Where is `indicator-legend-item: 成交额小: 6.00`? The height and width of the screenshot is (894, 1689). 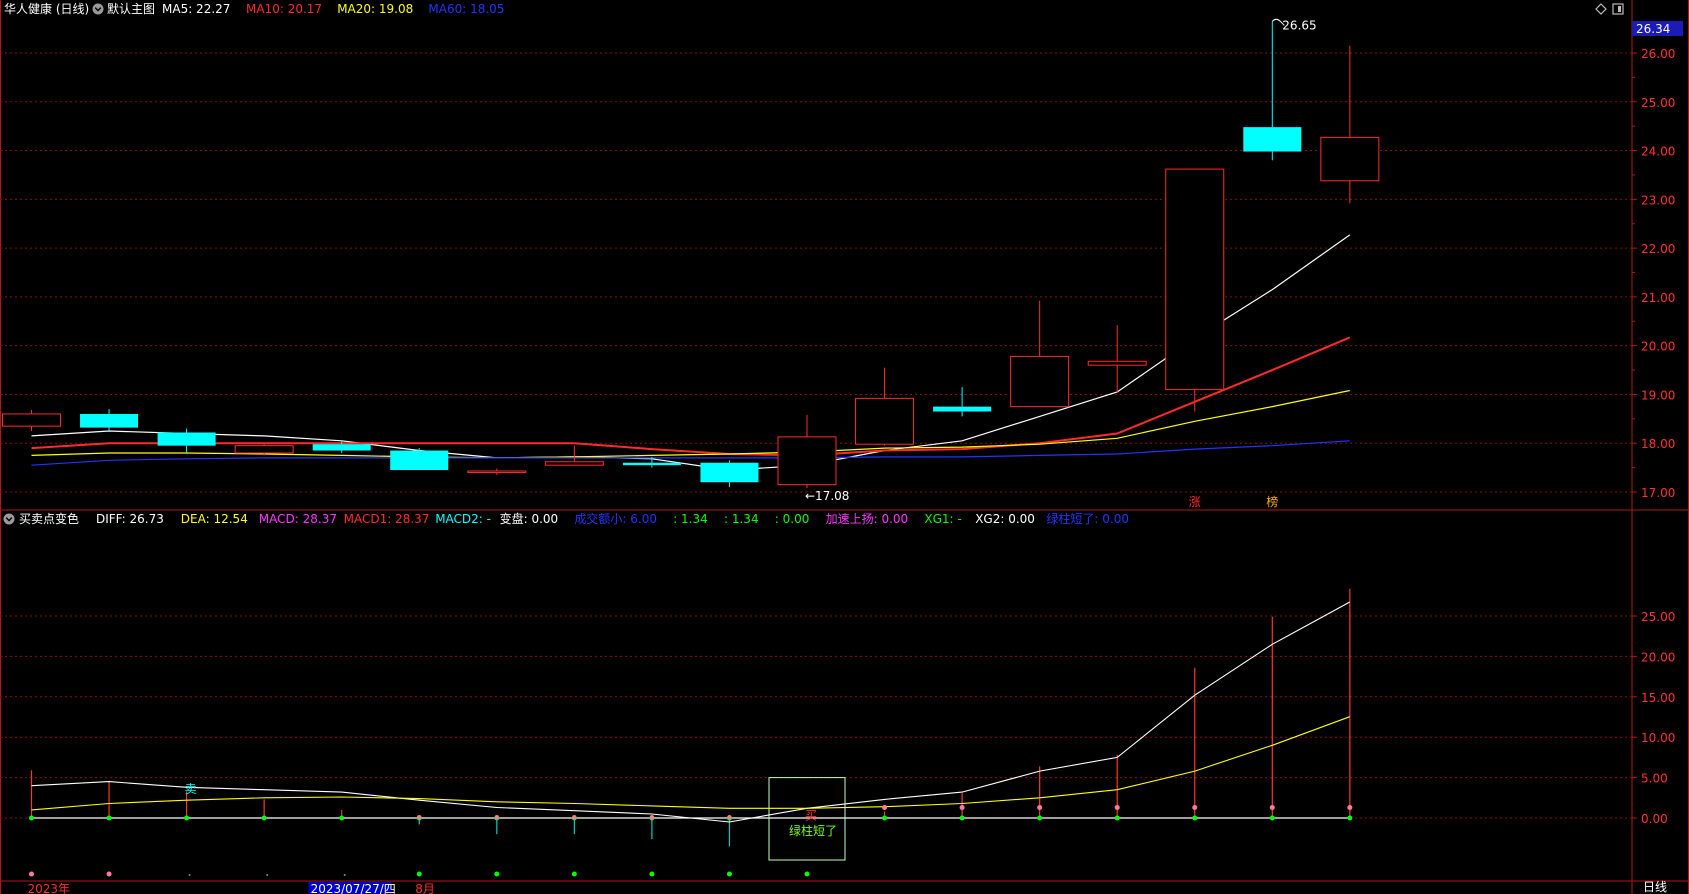
indicator-legend-item: 成交额小: 6.00 is located at coordinates (615, 518).